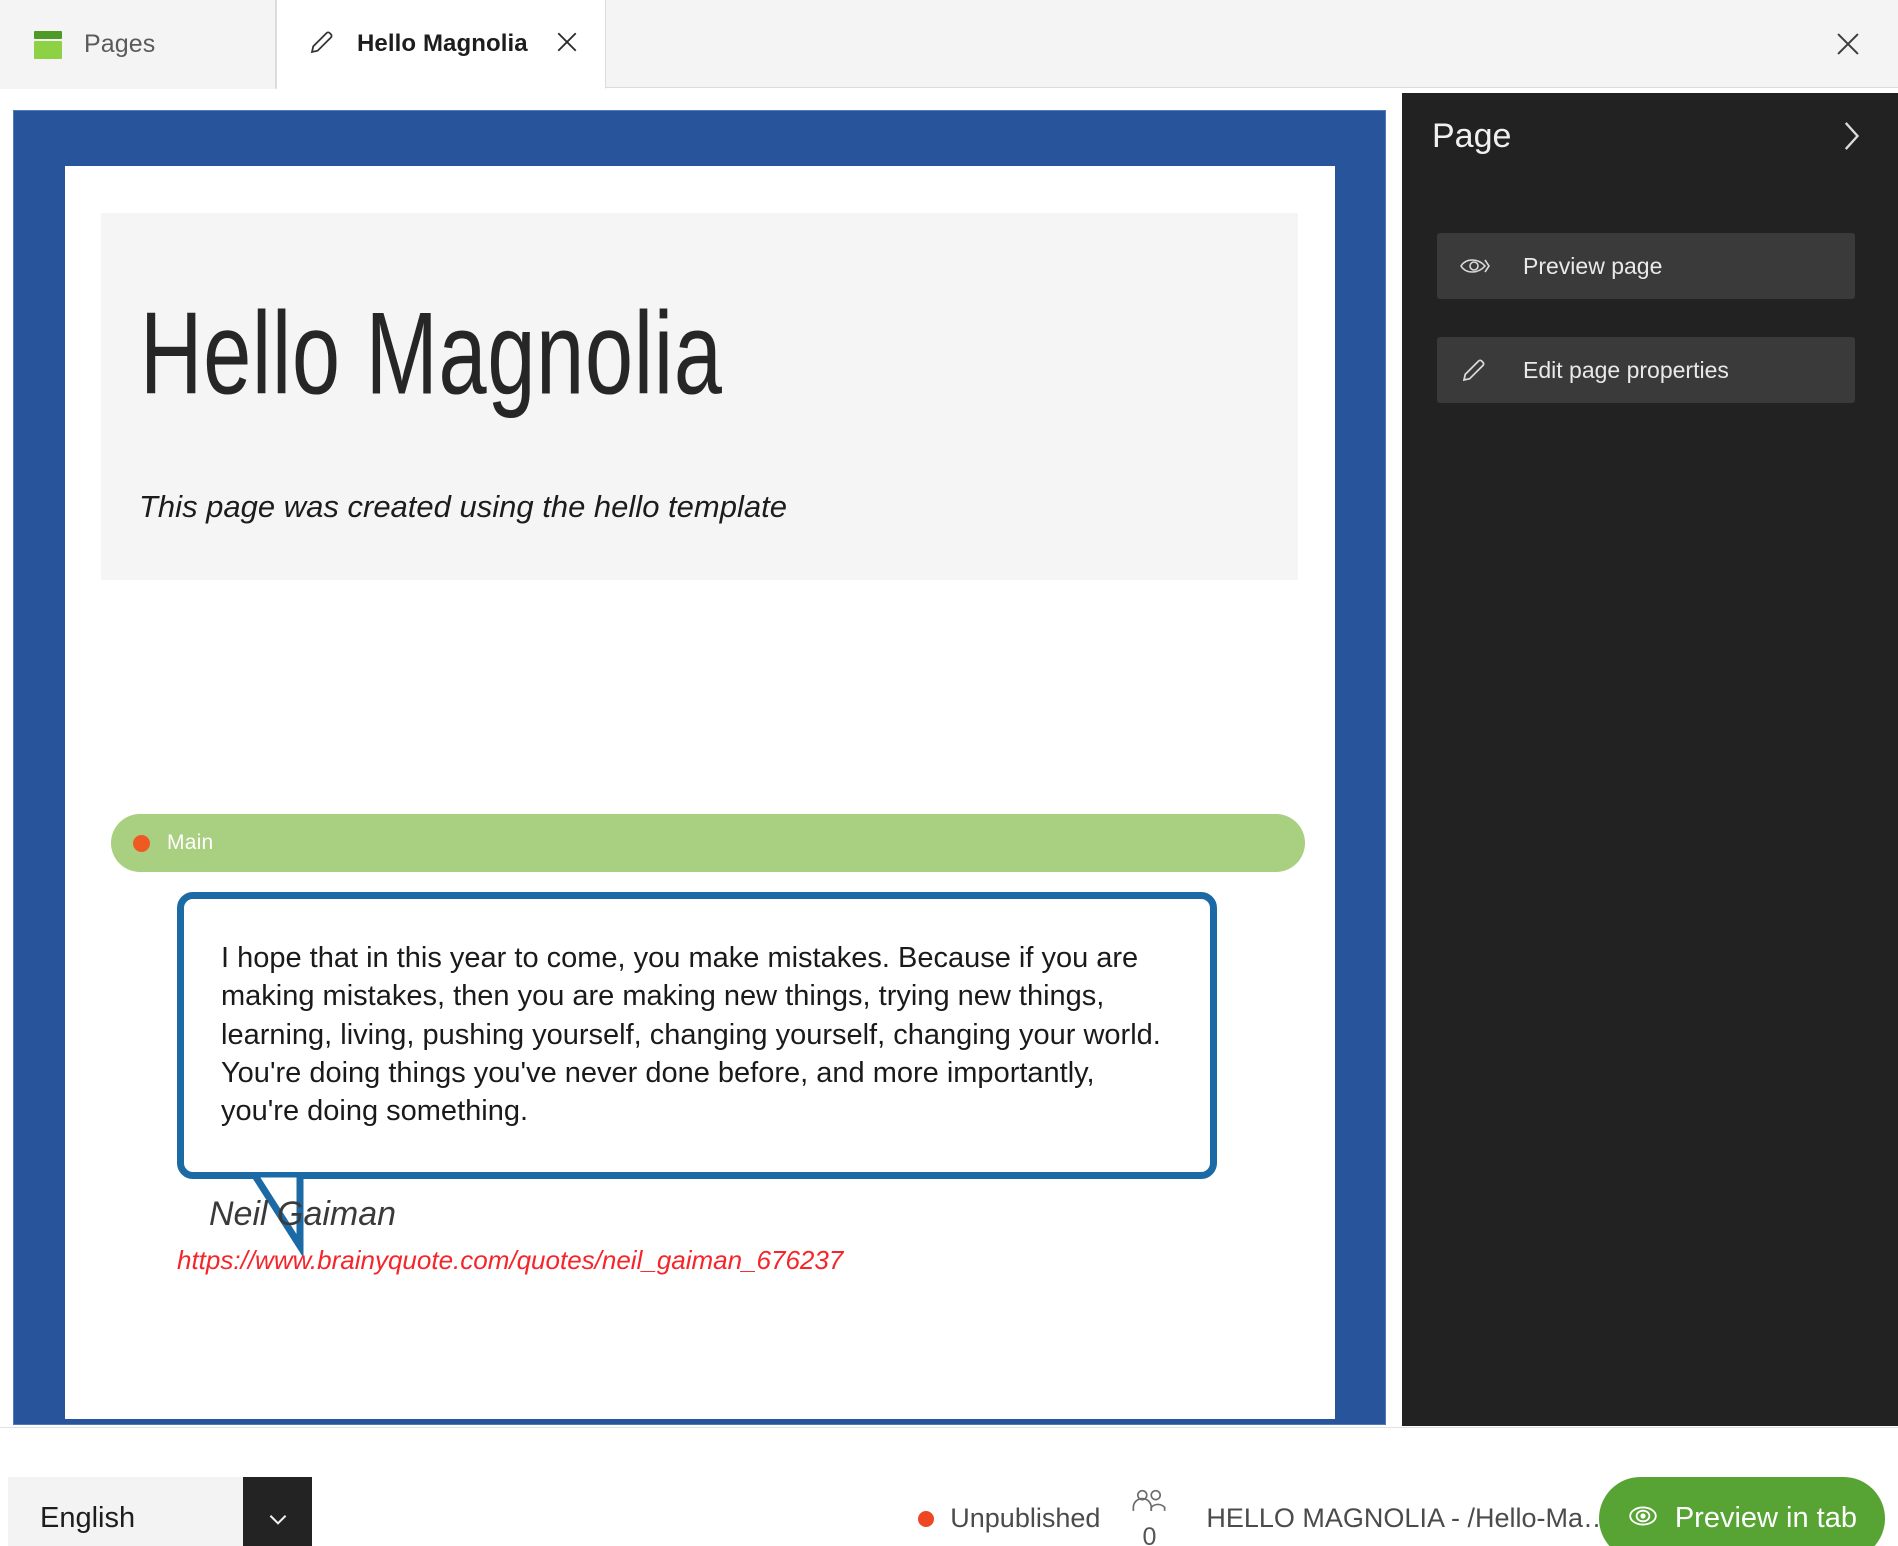 The image size is (1898, 1546). I want to click on status-dot-icon, so click(926, 1518).